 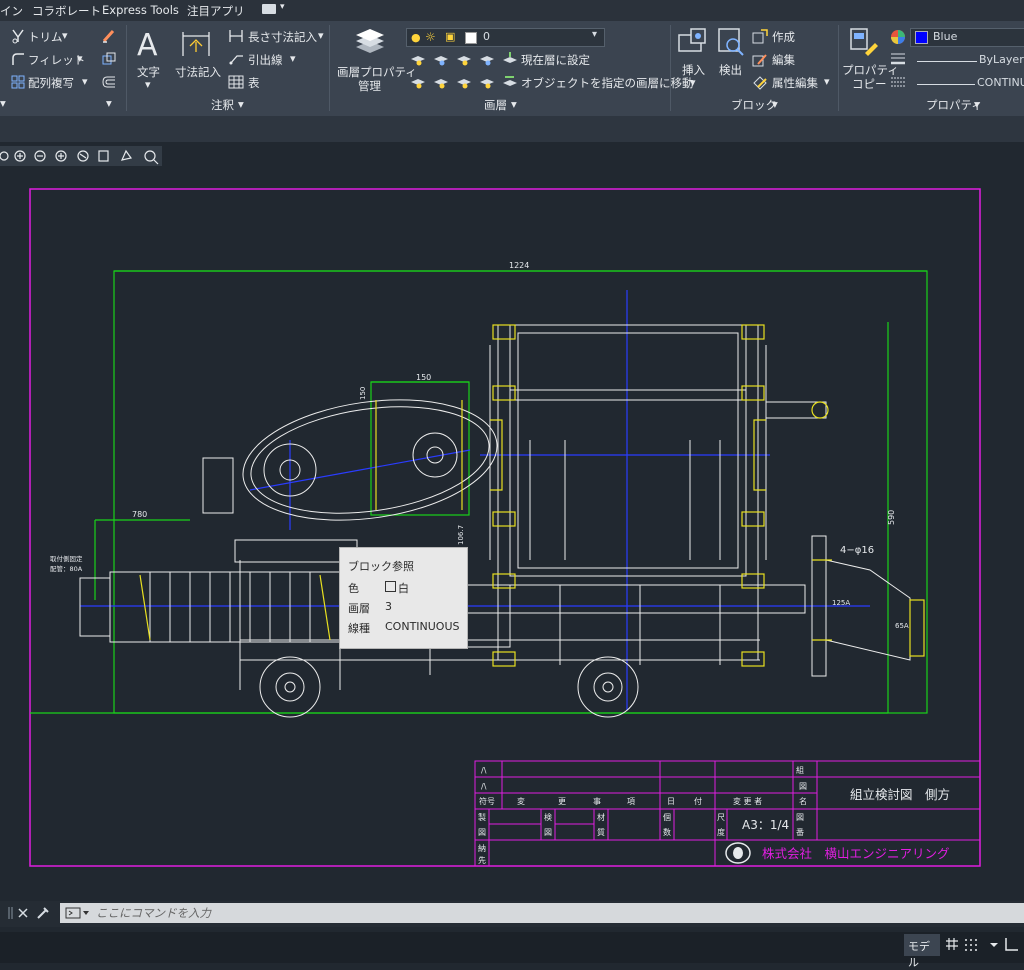 I want to click on rev-mark-2: /\, so click(x=484, y=786).